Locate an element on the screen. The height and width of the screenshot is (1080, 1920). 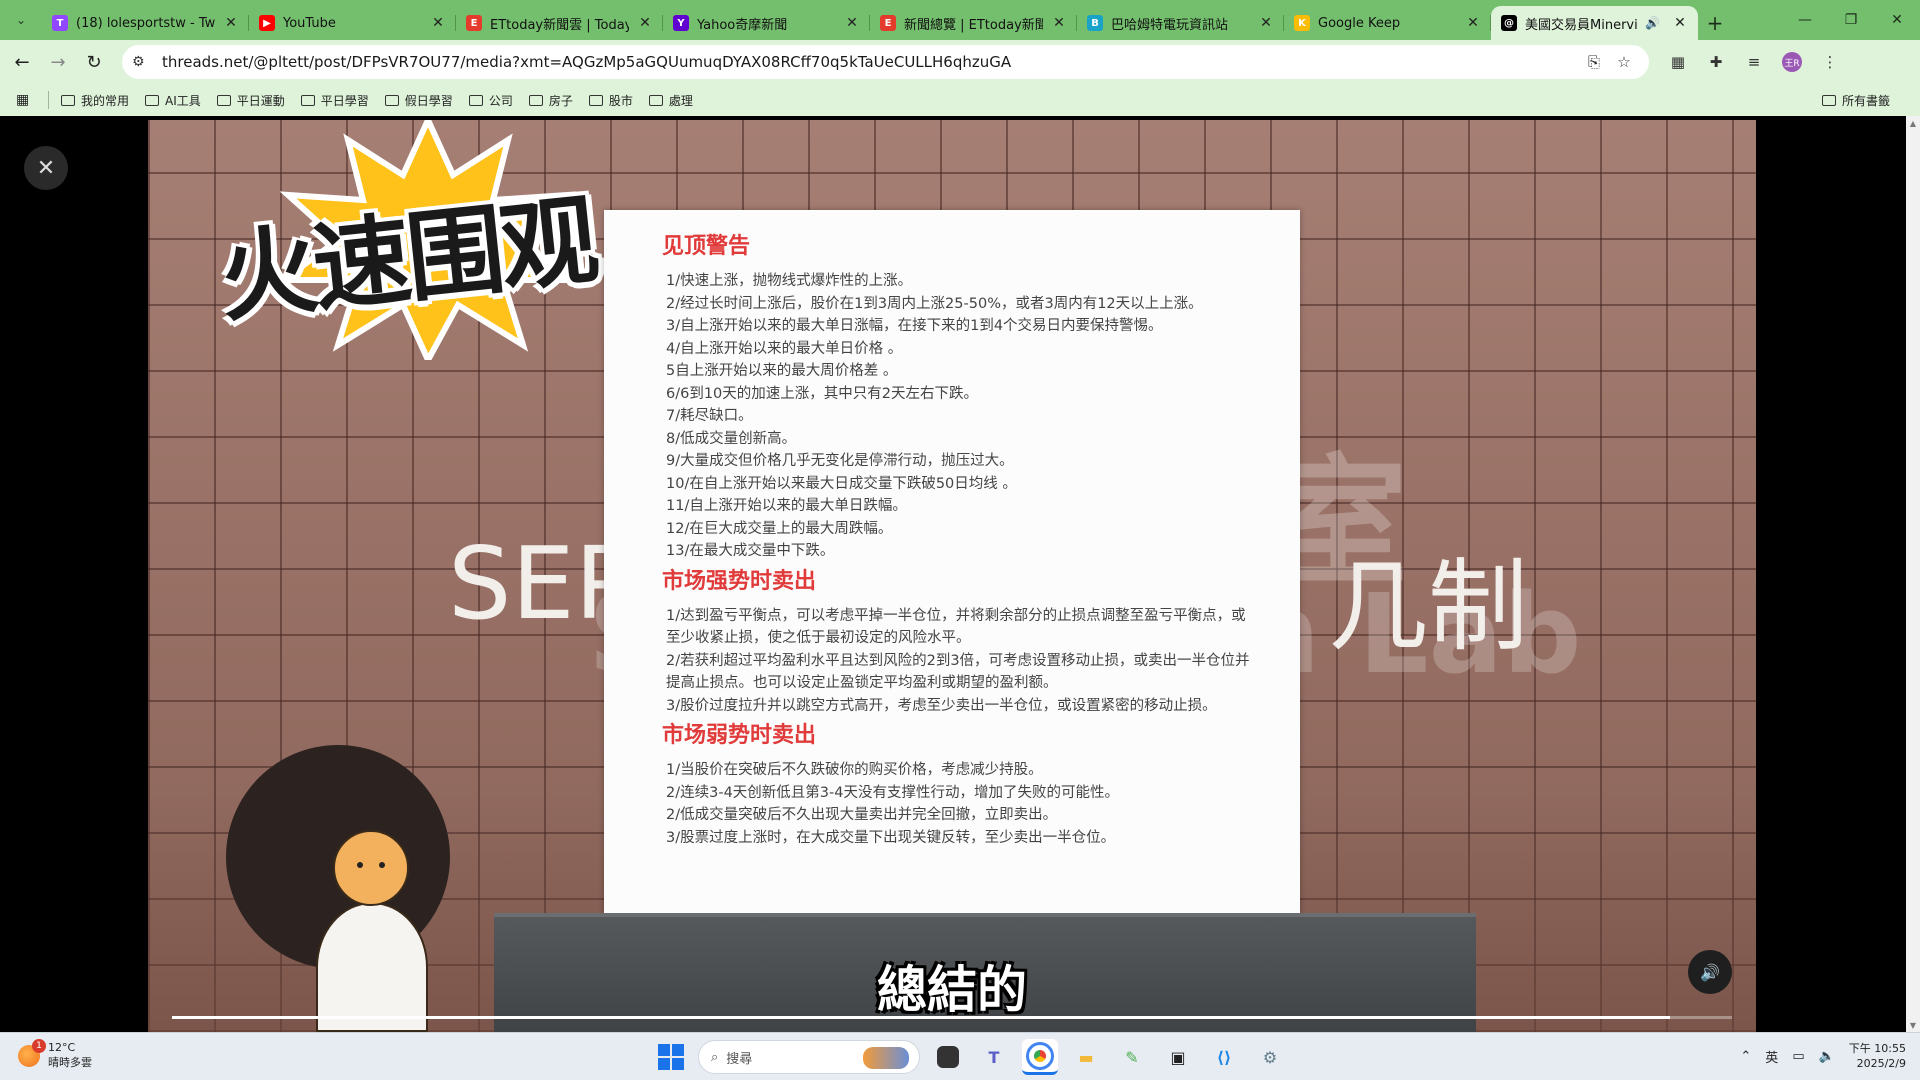
clock-date: 2025/2/9 is located at coordinates (1881, 1063).